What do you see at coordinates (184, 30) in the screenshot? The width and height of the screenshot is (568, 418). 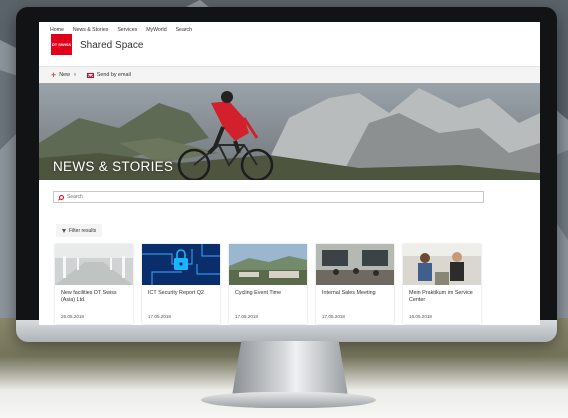 I see `nav-search: Search` at bounding box center [184, 30].